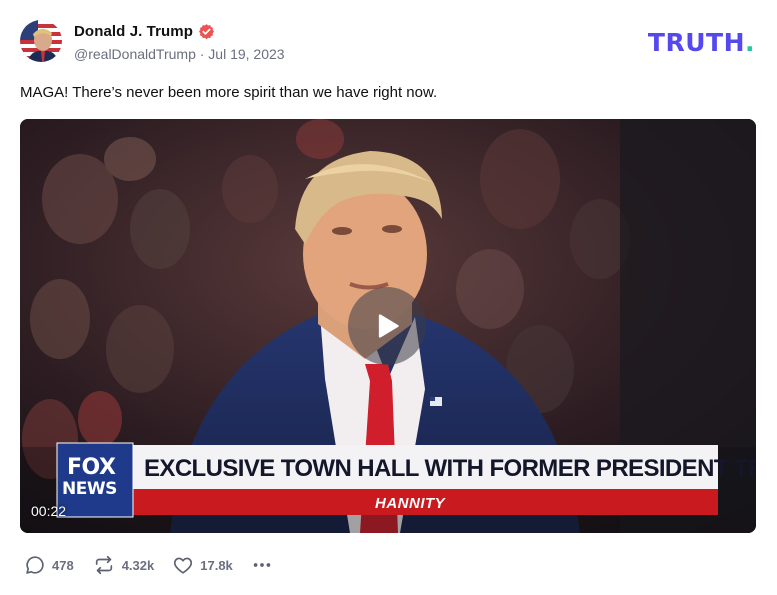 Image resolution: width=777 pixels, height=595 pixels. What do you see at coordinates (183, 565) in the screenshot?
I see `like-icon` at bounding box center [183, 565].